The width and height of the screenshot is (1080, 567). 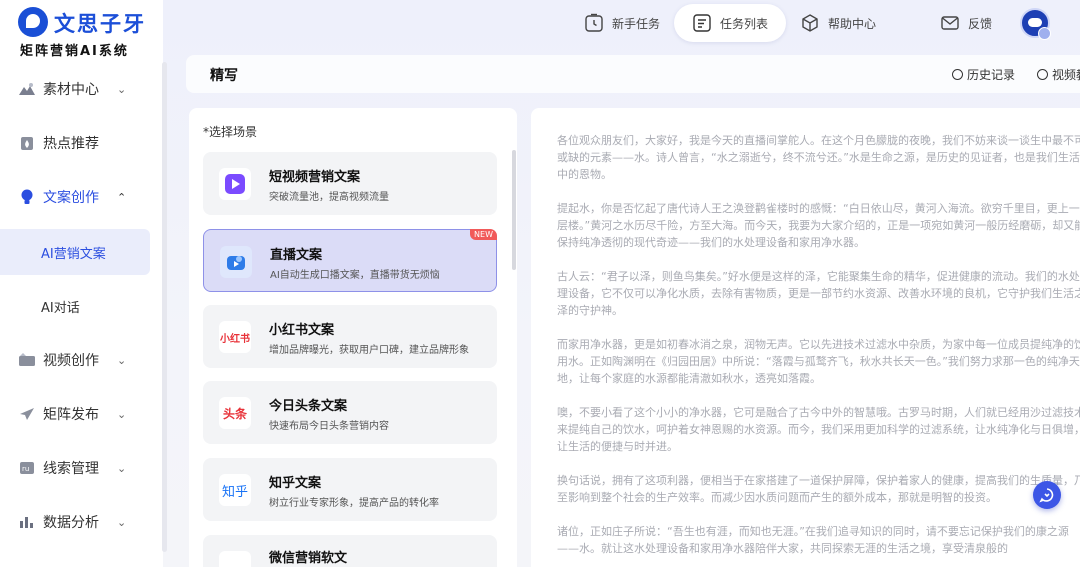 I want to click on sidebar-item-label: 素材中心, so click(x=71, y=90).